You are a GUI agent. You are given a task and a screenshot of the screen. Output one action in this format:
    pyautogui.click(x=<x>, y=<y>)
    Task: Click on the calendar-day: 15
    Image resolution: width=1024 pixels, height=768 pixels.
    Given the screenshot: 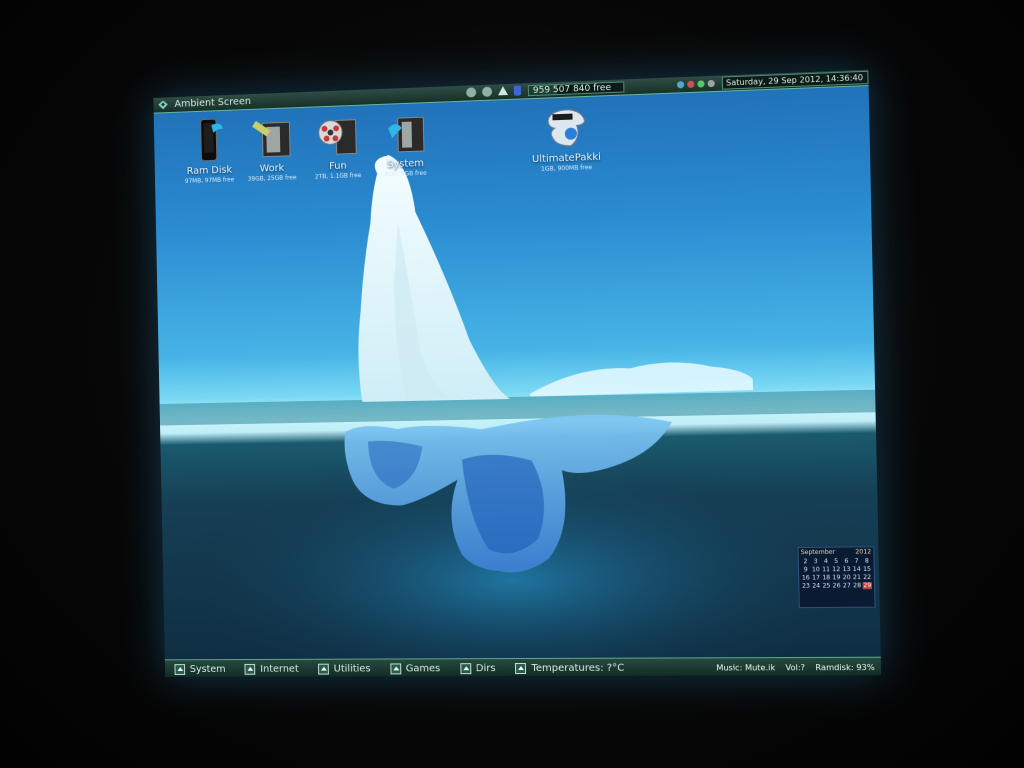 What is the action you would take?
    pyautogui.click(x=866, y=569)
    